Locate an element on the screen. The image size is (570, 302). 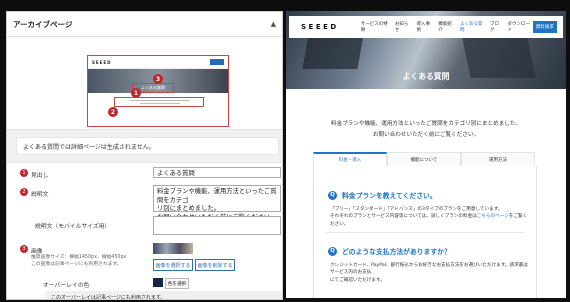
question-text: どのような支払方法がありますか？ is located at coordinates (396, 252).